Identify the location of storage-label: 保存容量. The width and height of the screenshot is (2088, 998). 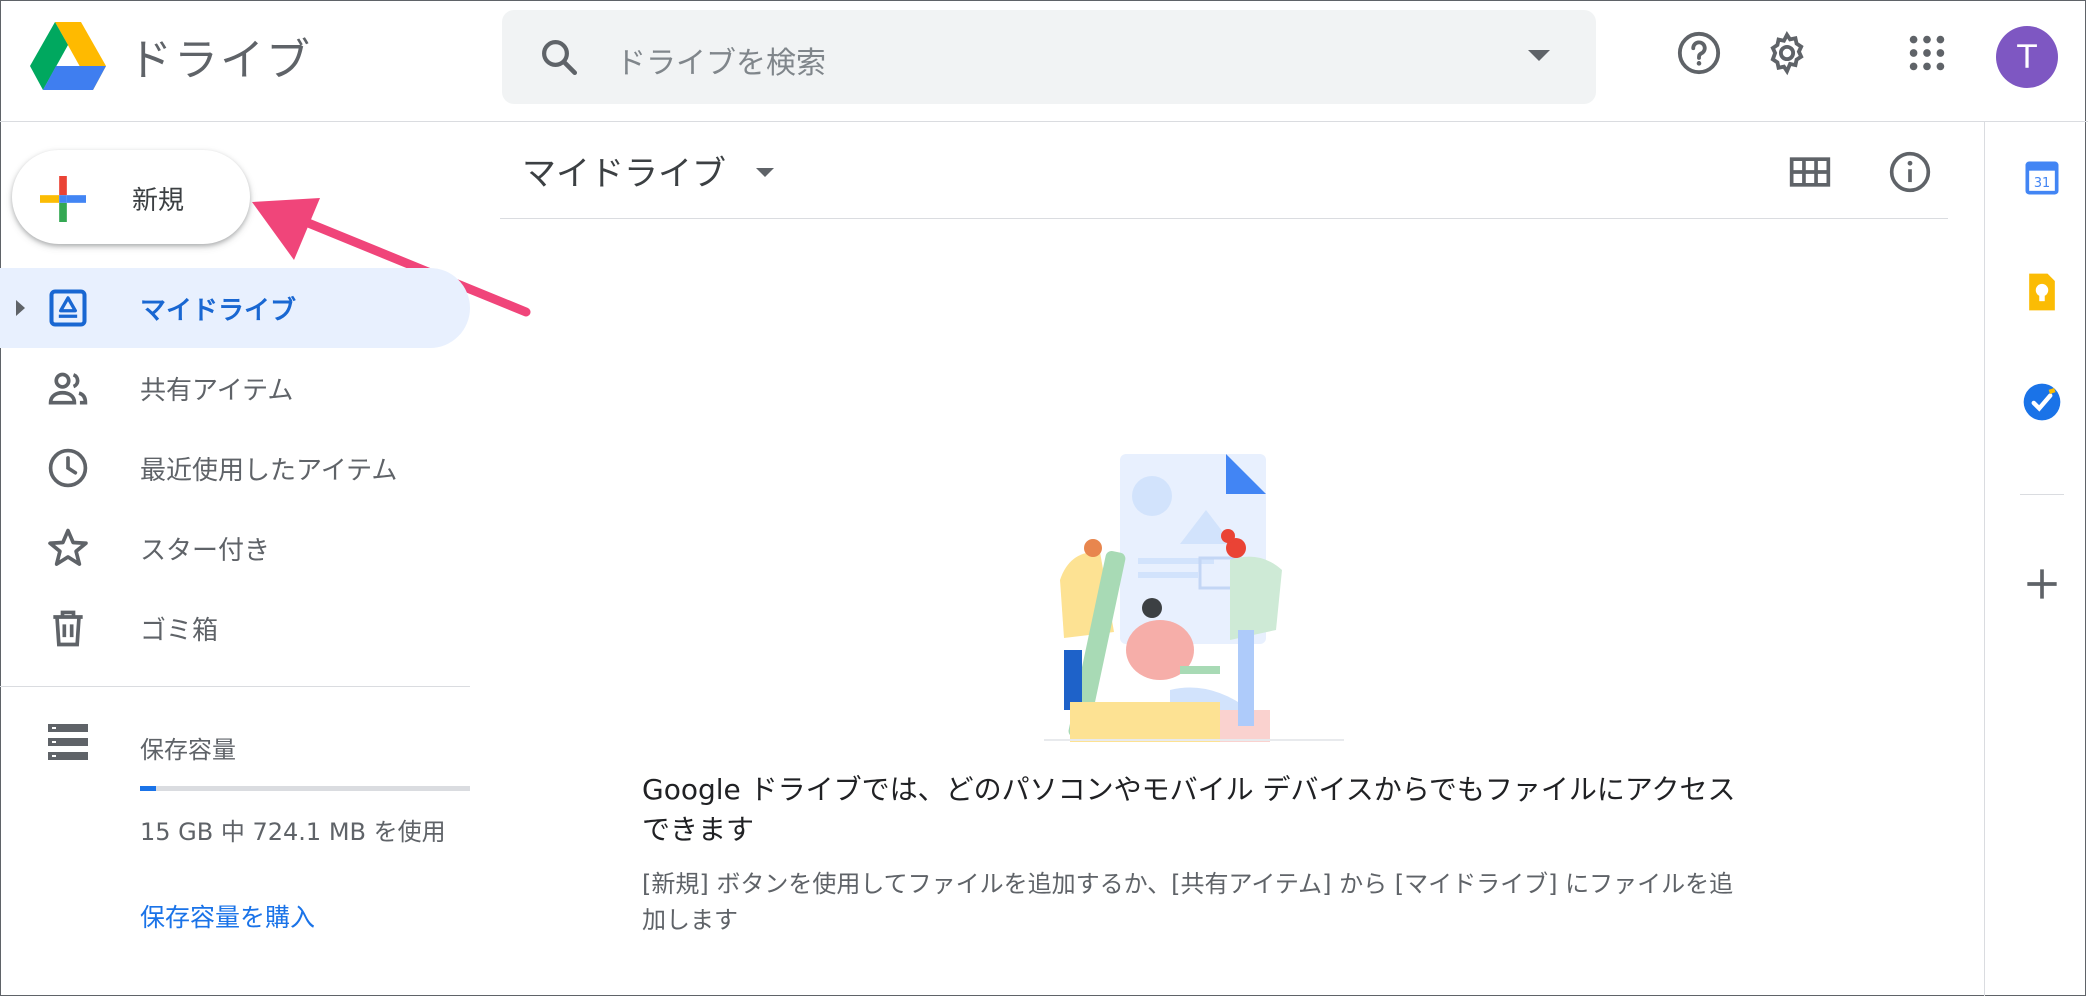
(188, 750).